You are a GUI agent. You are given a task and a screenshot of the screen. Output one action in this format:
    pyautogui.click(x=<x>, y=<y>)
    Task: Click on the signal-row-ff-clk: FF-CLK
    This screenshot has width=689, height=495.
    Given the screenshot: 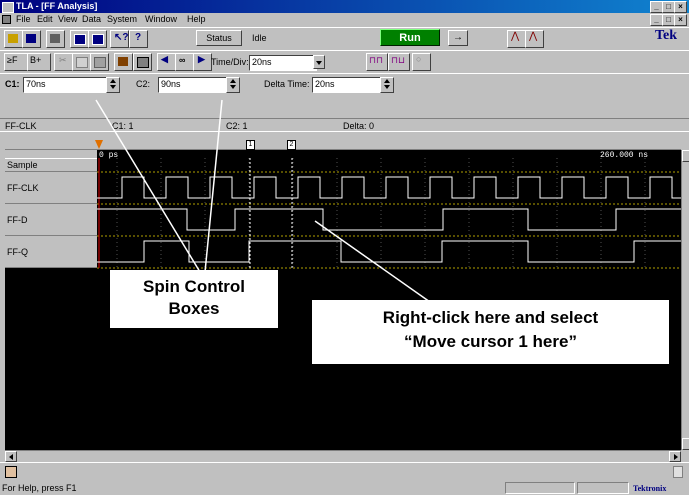 What is the action you would take?
    pyautogui.click(x=51, y=188)
    